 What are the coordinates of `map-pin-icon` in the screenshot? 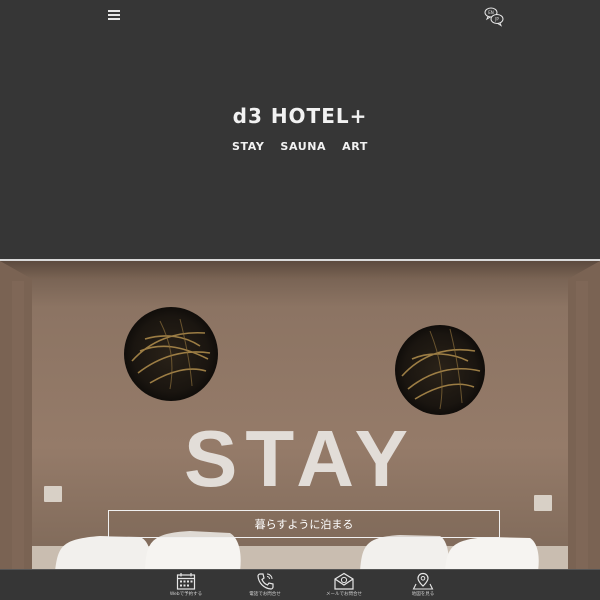 It's located at (423, 581).